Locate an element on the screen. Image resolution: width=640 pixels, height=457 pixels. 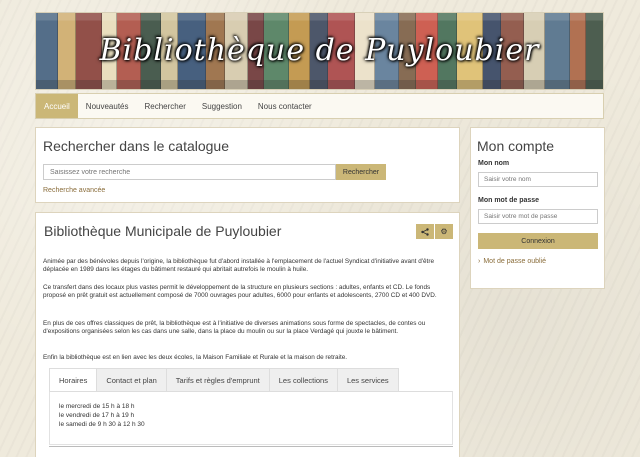
login-button: Connexion is located at coordinates (538, 241).